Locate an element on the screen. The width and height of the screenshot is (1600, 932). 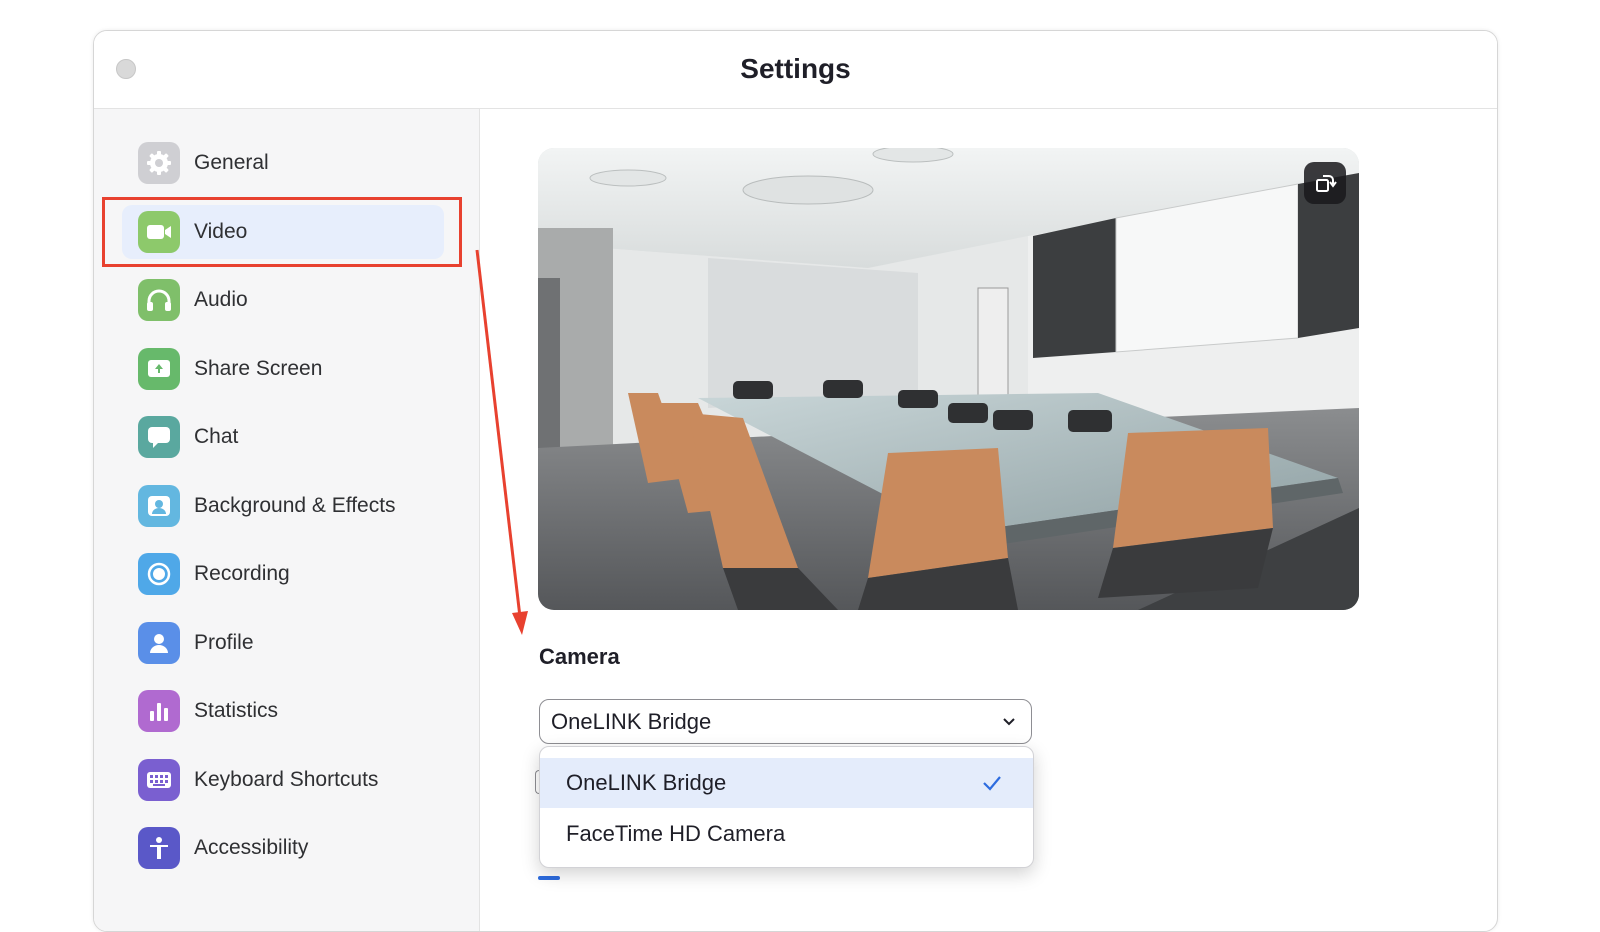
sidebar-item-share-screen: Share Screen is located at coordinates (283, 369).